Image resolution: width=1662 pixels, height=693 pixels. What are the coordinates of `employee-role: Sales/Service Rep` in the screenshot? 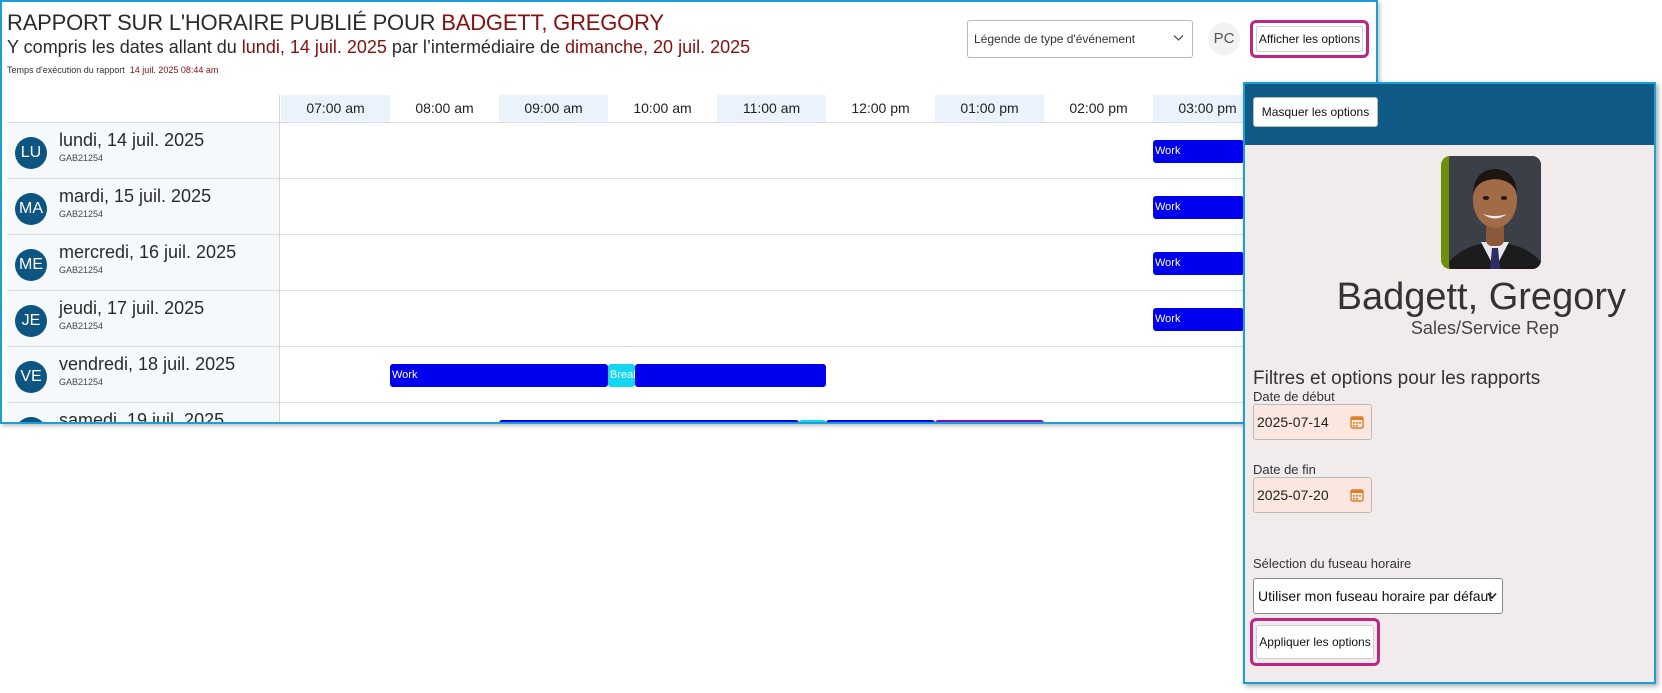 It's located at (1484, 328).